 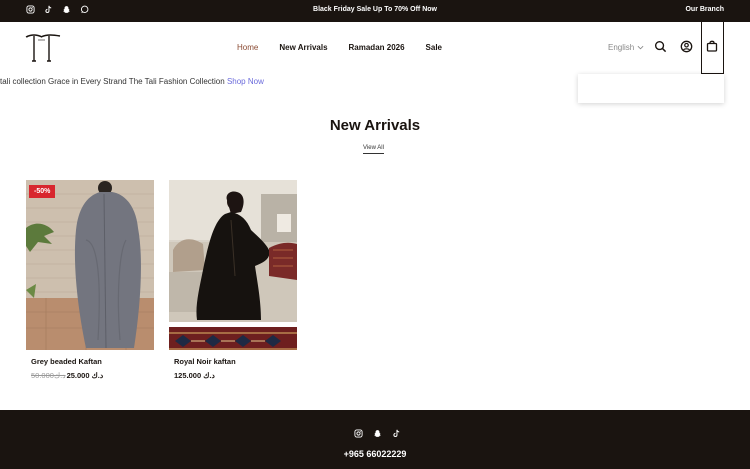 What do you see at coordinates (233, 265) in the screenshot?
I see `product-image` at bounding box center [233, 265].